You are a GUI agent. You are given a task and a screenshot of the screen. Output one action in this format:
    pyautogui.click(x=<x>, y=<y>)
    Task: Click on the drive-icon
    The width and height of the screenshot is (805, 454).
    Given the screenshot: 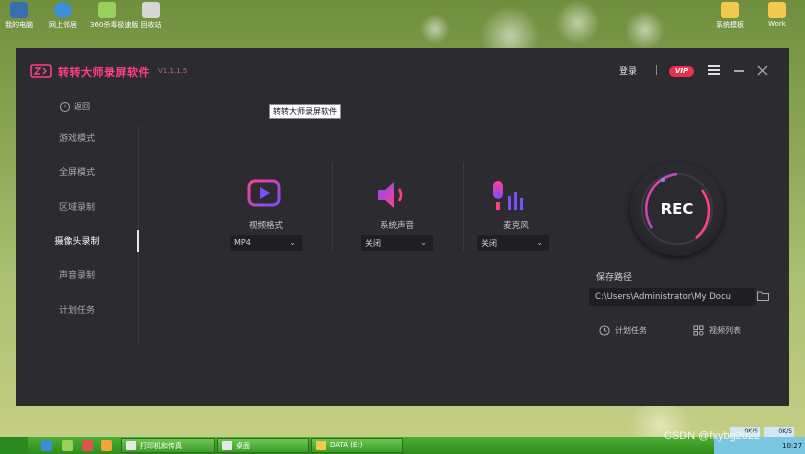 What is the action you would take?
    pyautogui.click(x=321, y=445)
    